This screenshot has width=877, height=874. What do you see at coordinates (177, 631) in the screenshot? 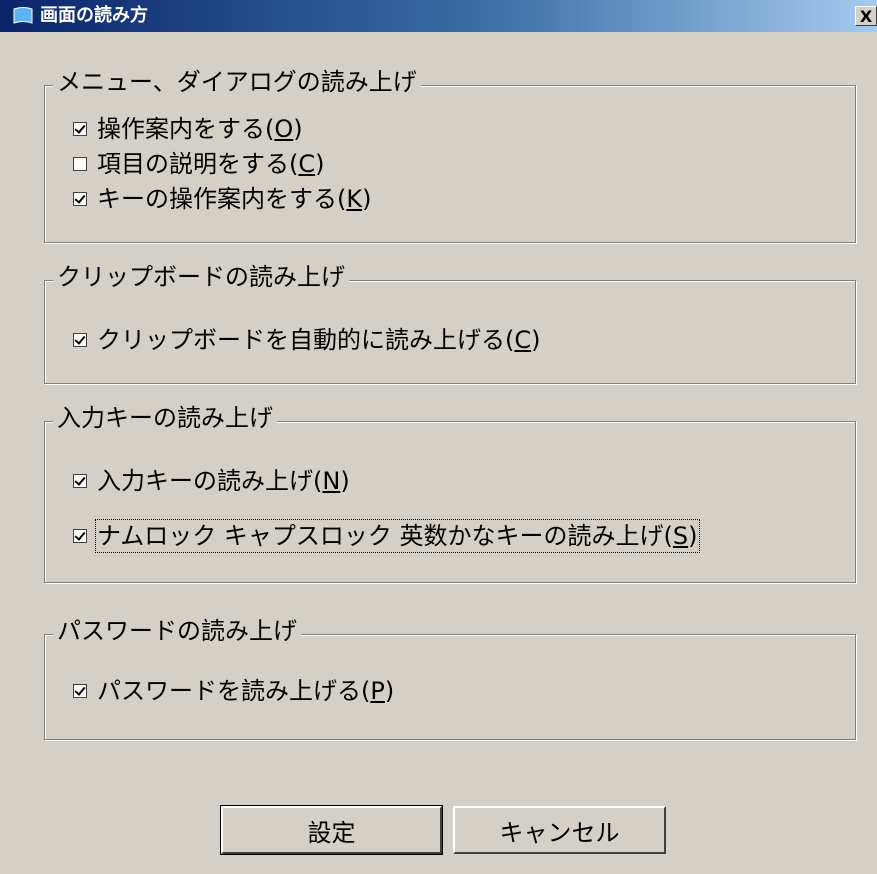
I see `group-legend: パスワードの読み上げ` at bounding box center [177, 631].